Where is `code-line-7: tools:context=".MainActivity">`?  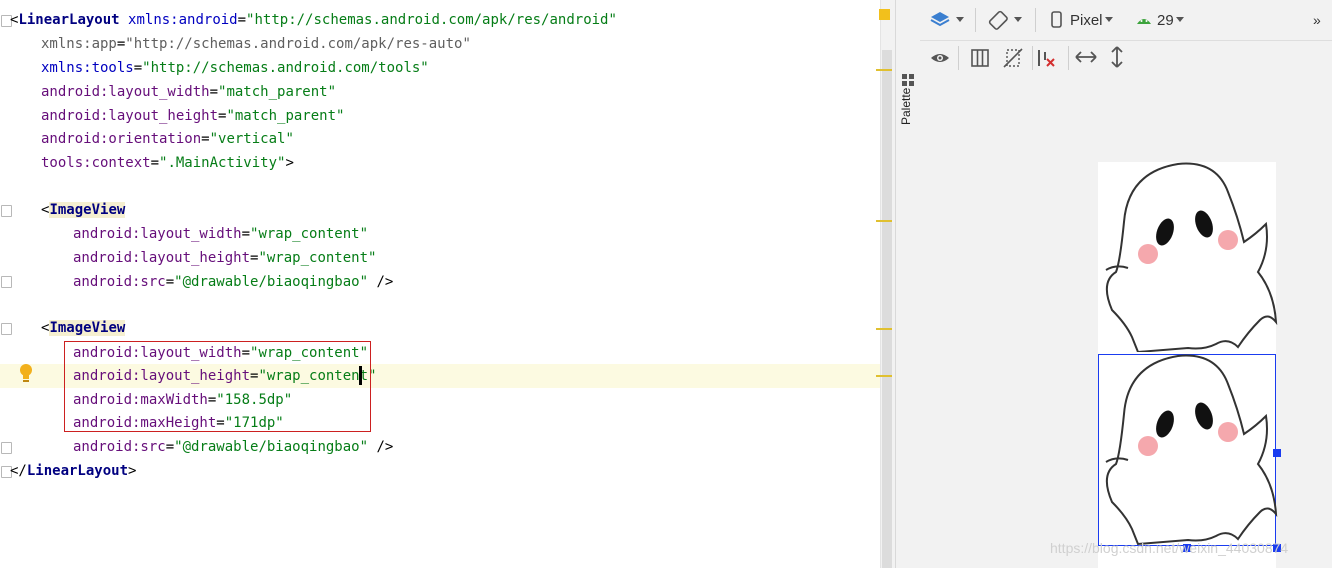 code-line-7: tools:context=".MainActivity"> is located at coordinates (167, 163).